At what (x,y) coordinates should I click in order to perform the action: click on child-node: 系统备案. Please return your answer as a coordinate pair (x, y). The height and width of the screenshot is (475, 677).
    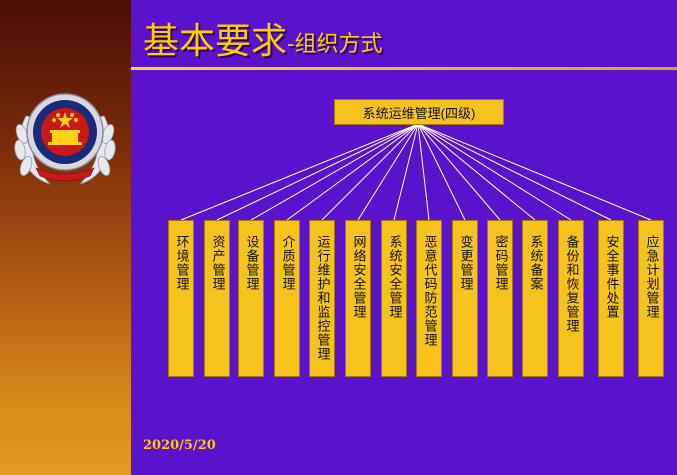
    Looking at the image, I should click on (535, 298).